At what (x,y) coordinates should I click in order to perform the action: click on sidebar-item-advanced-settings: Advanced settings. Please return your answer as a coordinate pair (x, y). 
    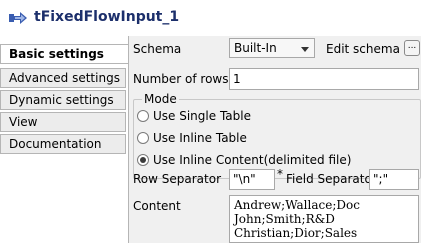
    Looking at the image, I should click on (63, 78).